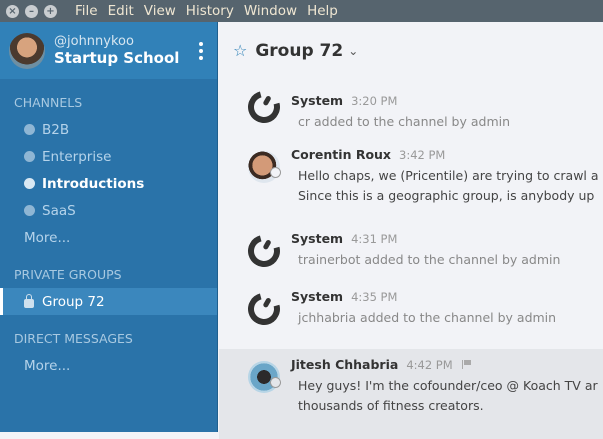 The image size is (603, 439). What do you see at coordinates (301, 11) in the screenshot?
I see `menubar: × – + File Edit View History Window Help` at bounding box center [301, 11].